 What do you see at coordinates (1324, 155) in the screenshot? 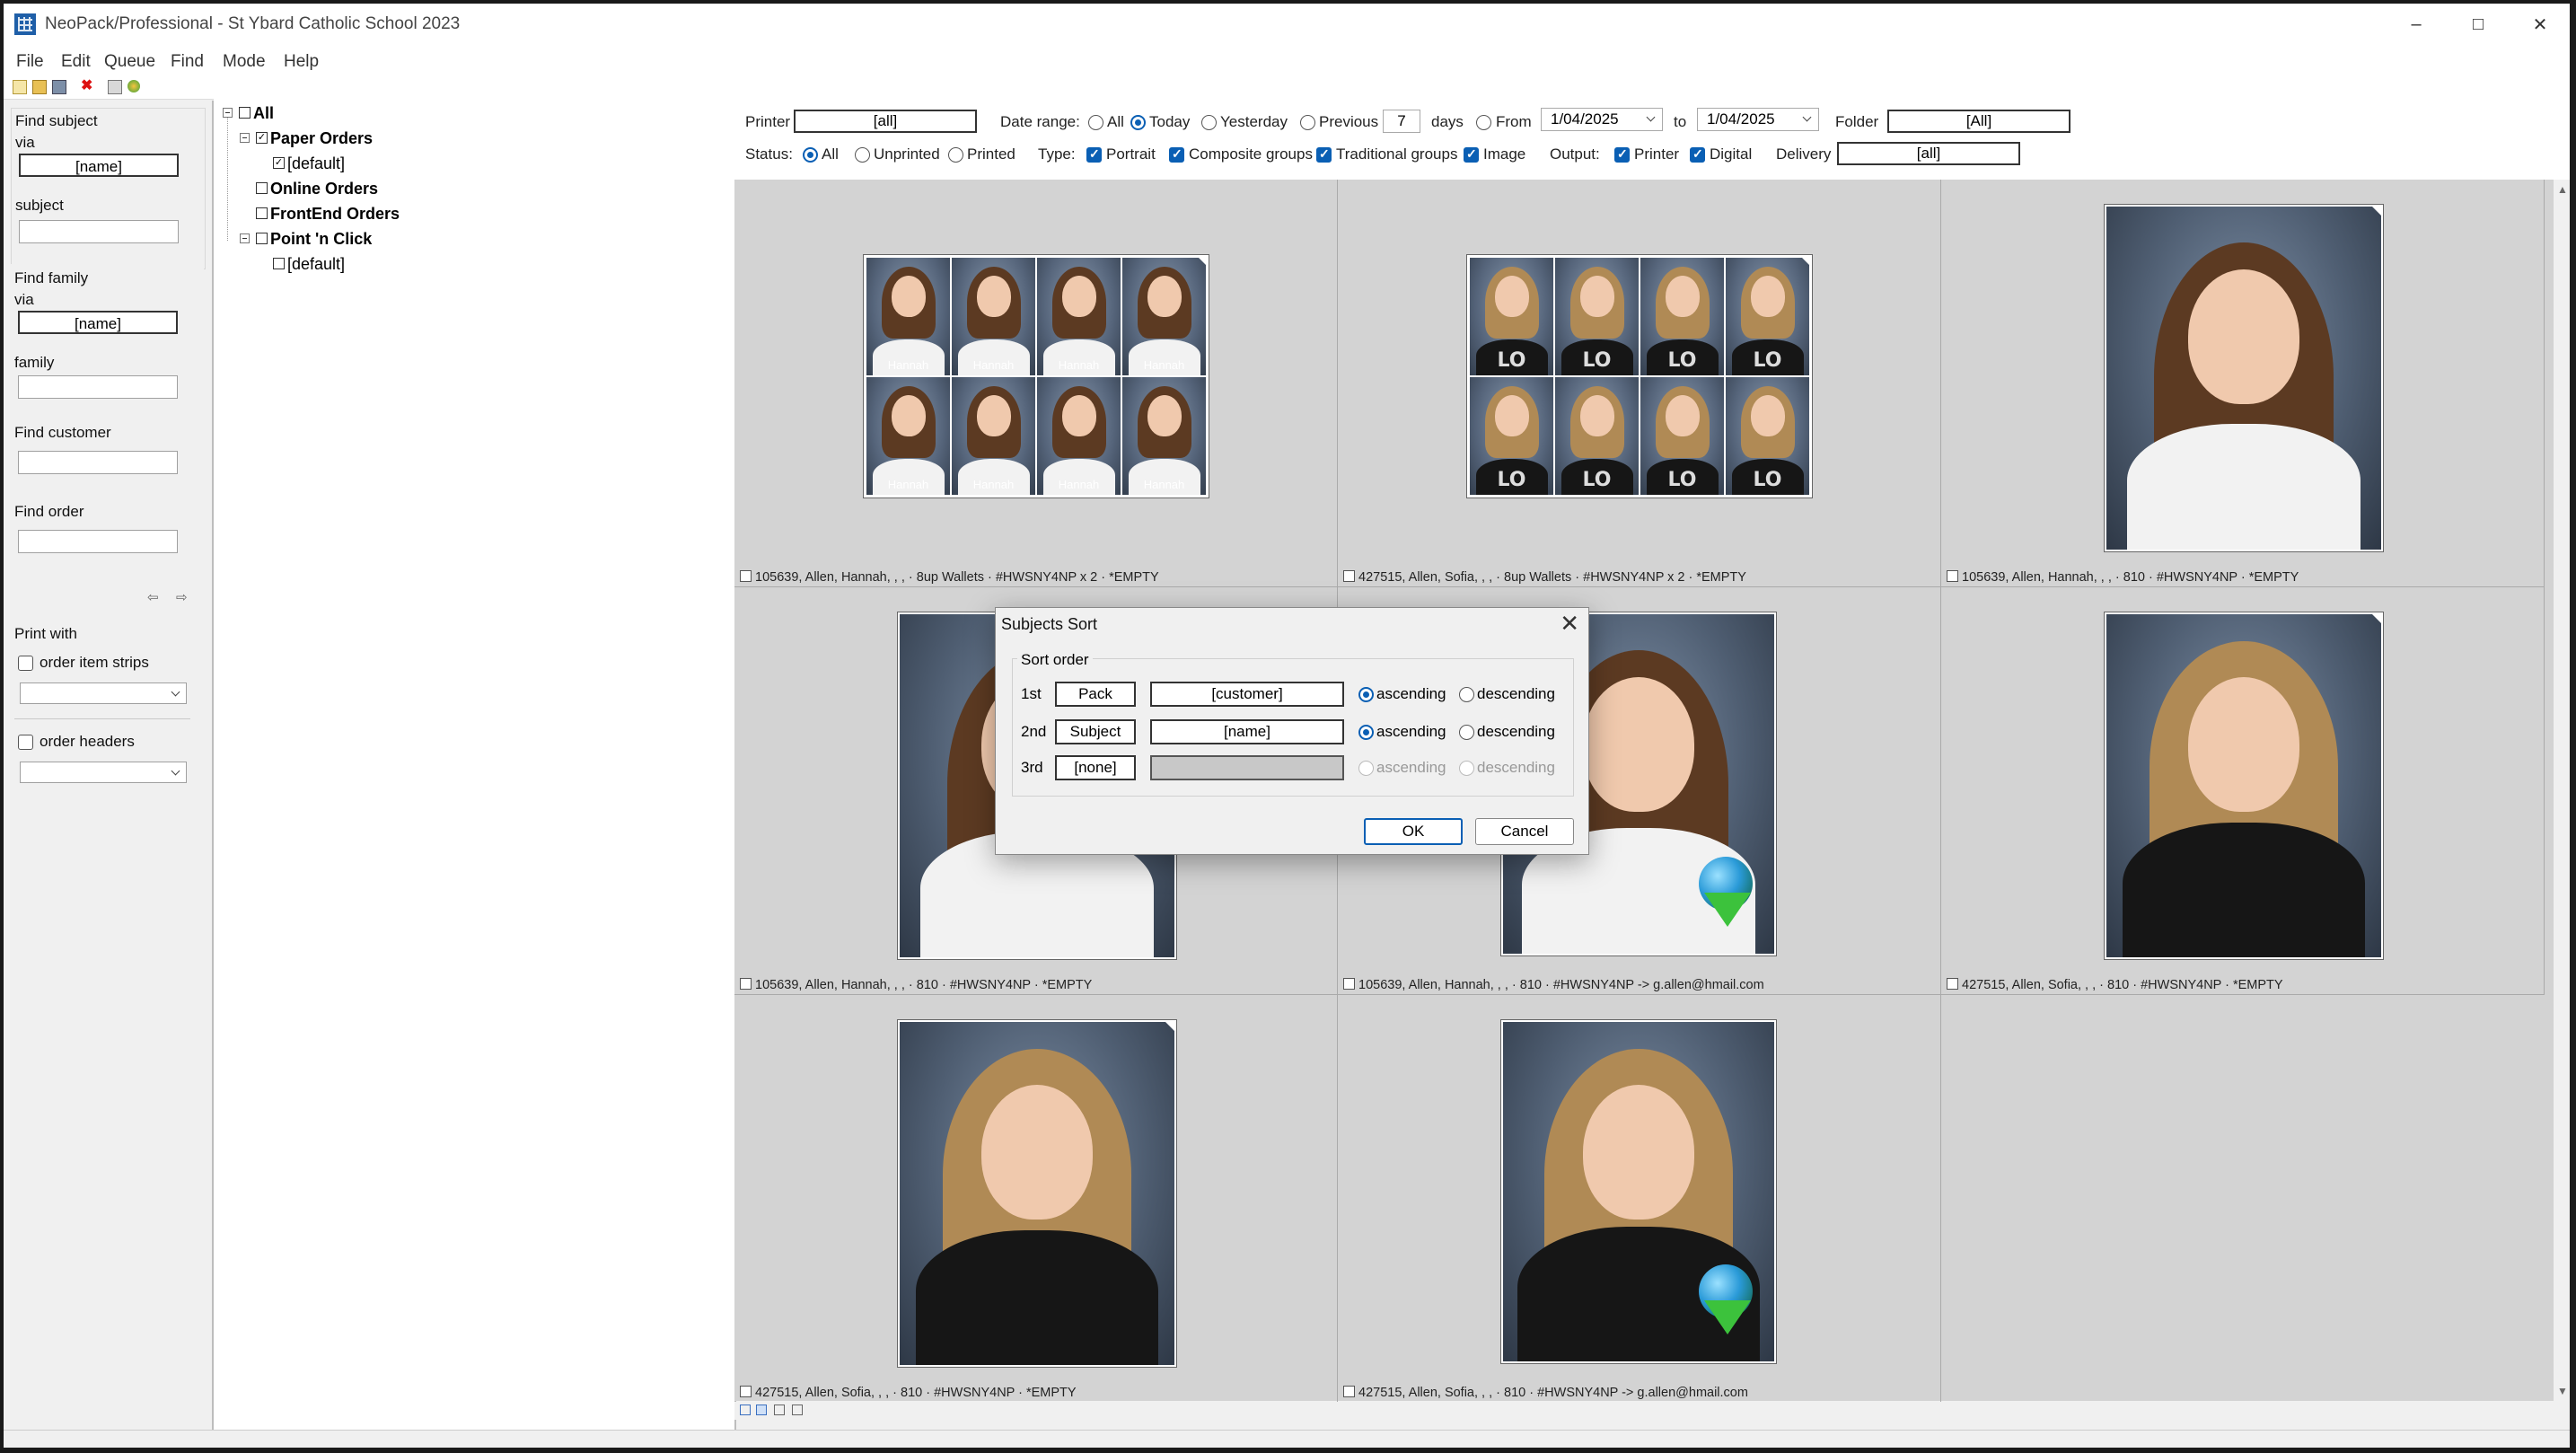
I see `type-traditional-checkbox` at bounding box center [1324, 155].